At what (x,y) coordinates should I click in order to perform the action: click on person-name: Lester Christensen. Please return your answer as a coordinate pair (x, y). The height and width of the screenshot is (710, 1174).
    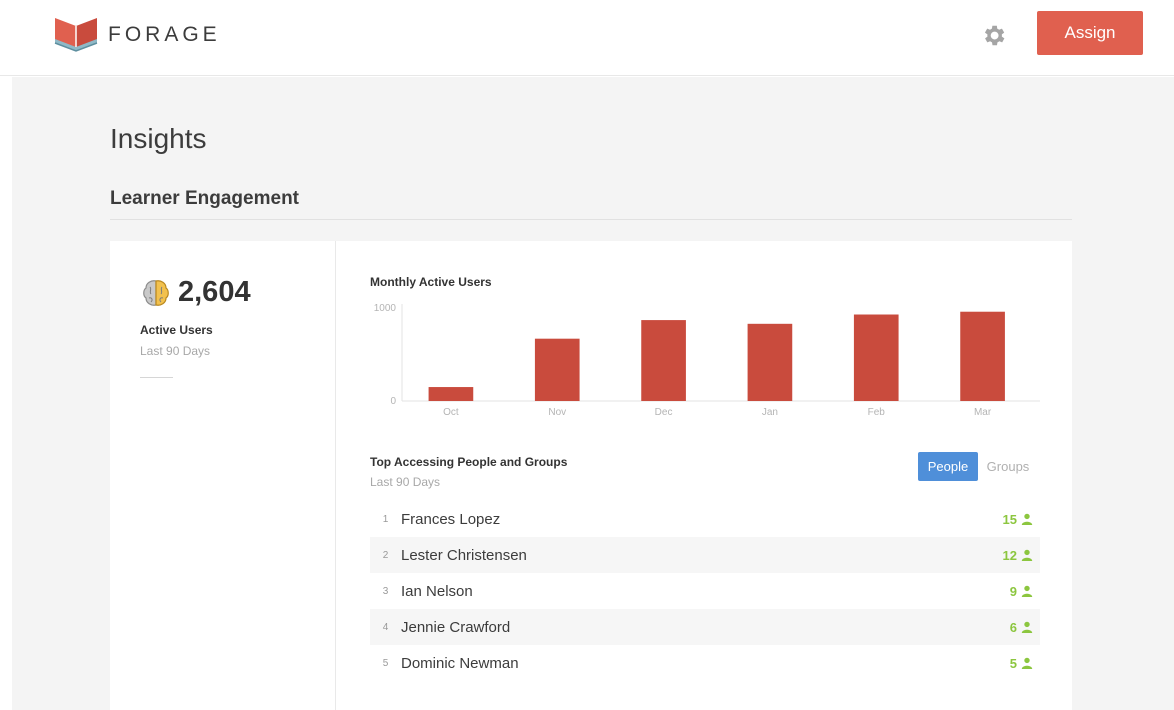
    Looking at the image, I should click on (464, 555).